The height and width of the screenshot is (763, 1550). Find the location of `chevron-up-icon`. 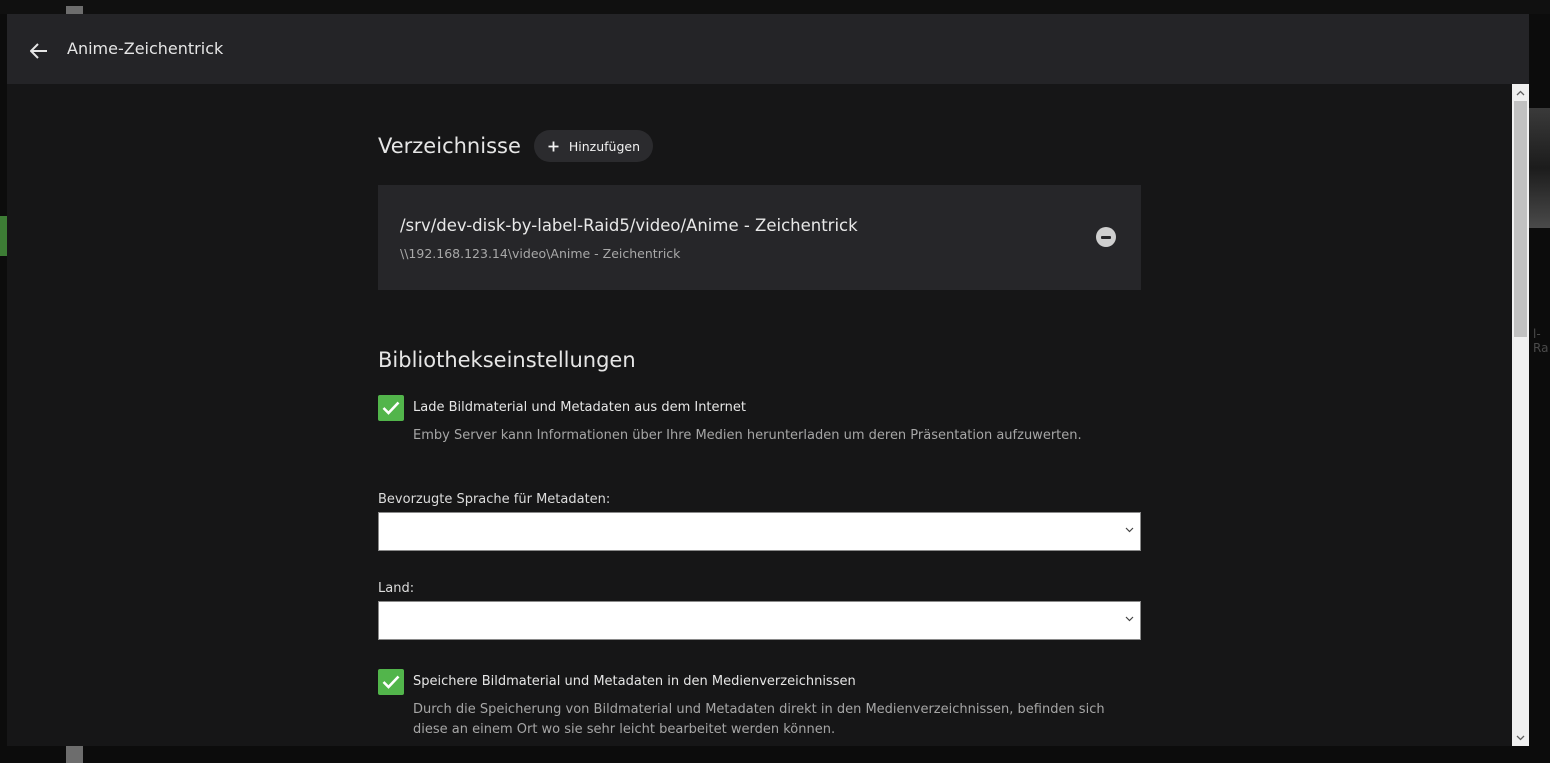

chevron-up-icon is located at coordinates (1520, 92).